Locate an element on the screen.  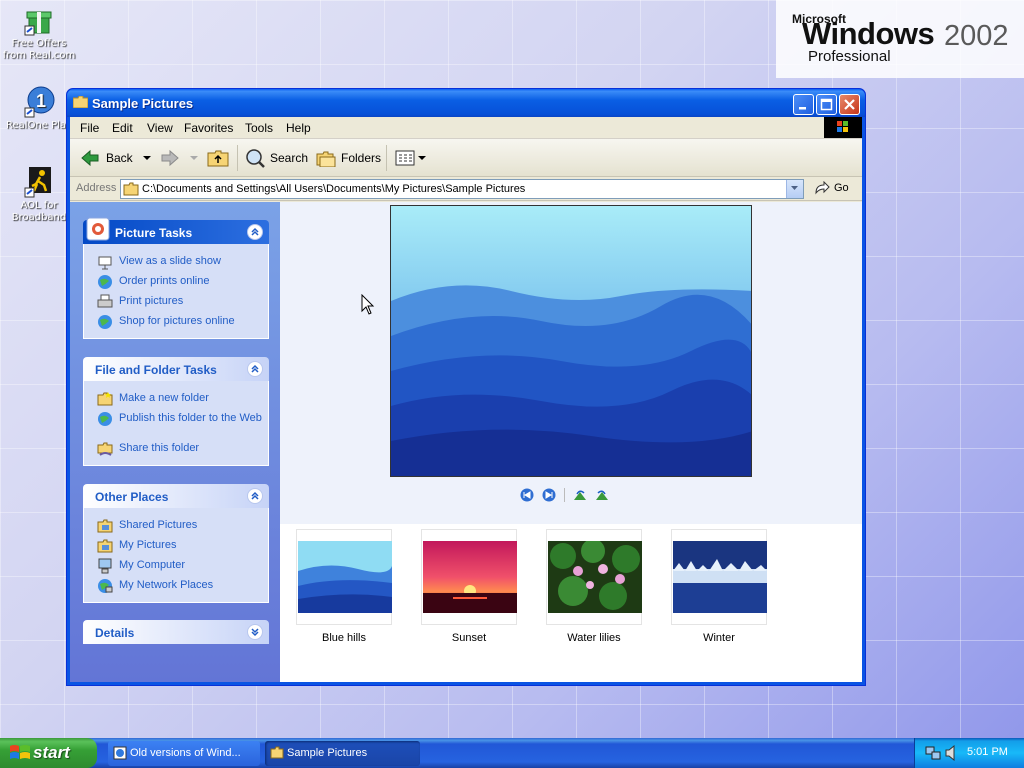
realone-player-icon: 1 is located at coordinates (39, 102).